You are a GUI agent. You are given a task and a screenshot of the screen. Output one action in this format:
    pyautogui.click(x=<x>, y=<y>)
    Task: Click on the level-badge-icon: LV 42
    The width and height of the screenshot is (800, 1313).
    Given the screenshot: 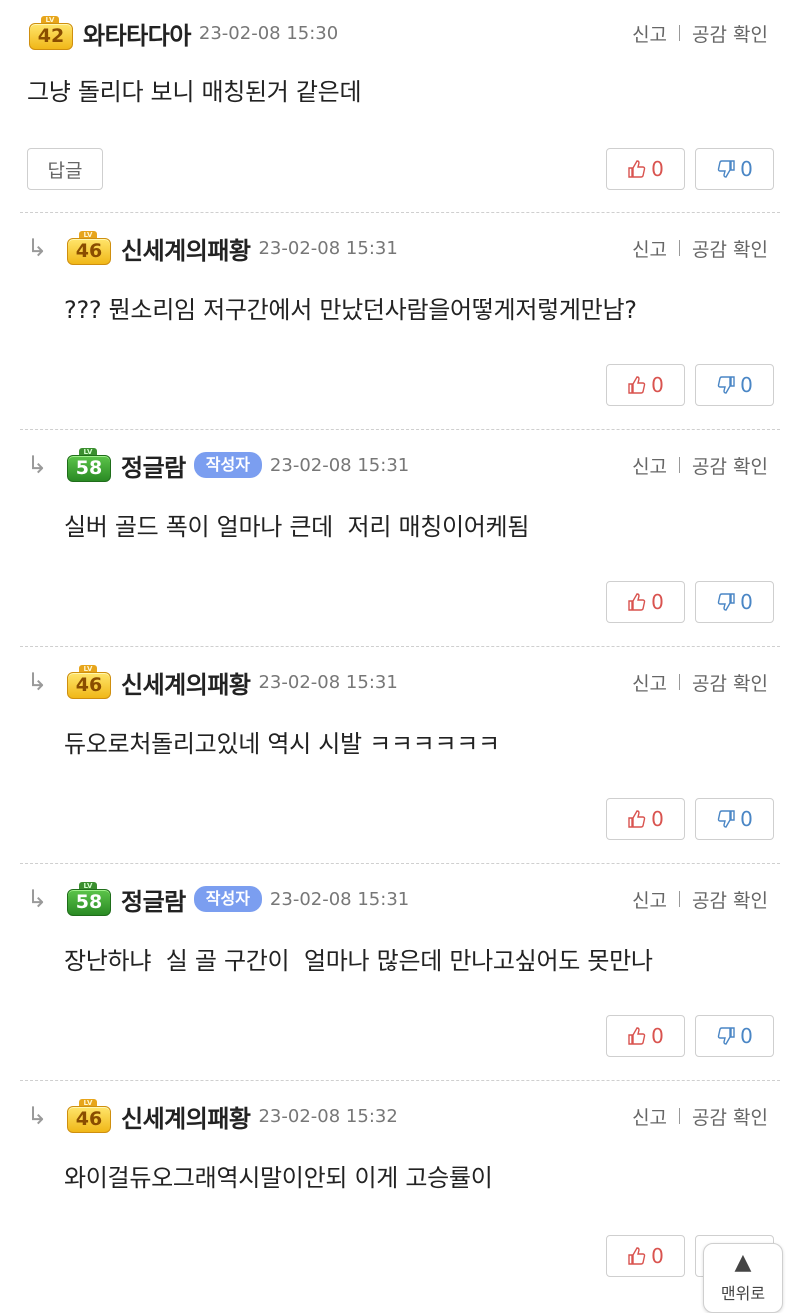 What is the action you would take?
    pyautogui.click(x=50, y=33)
    